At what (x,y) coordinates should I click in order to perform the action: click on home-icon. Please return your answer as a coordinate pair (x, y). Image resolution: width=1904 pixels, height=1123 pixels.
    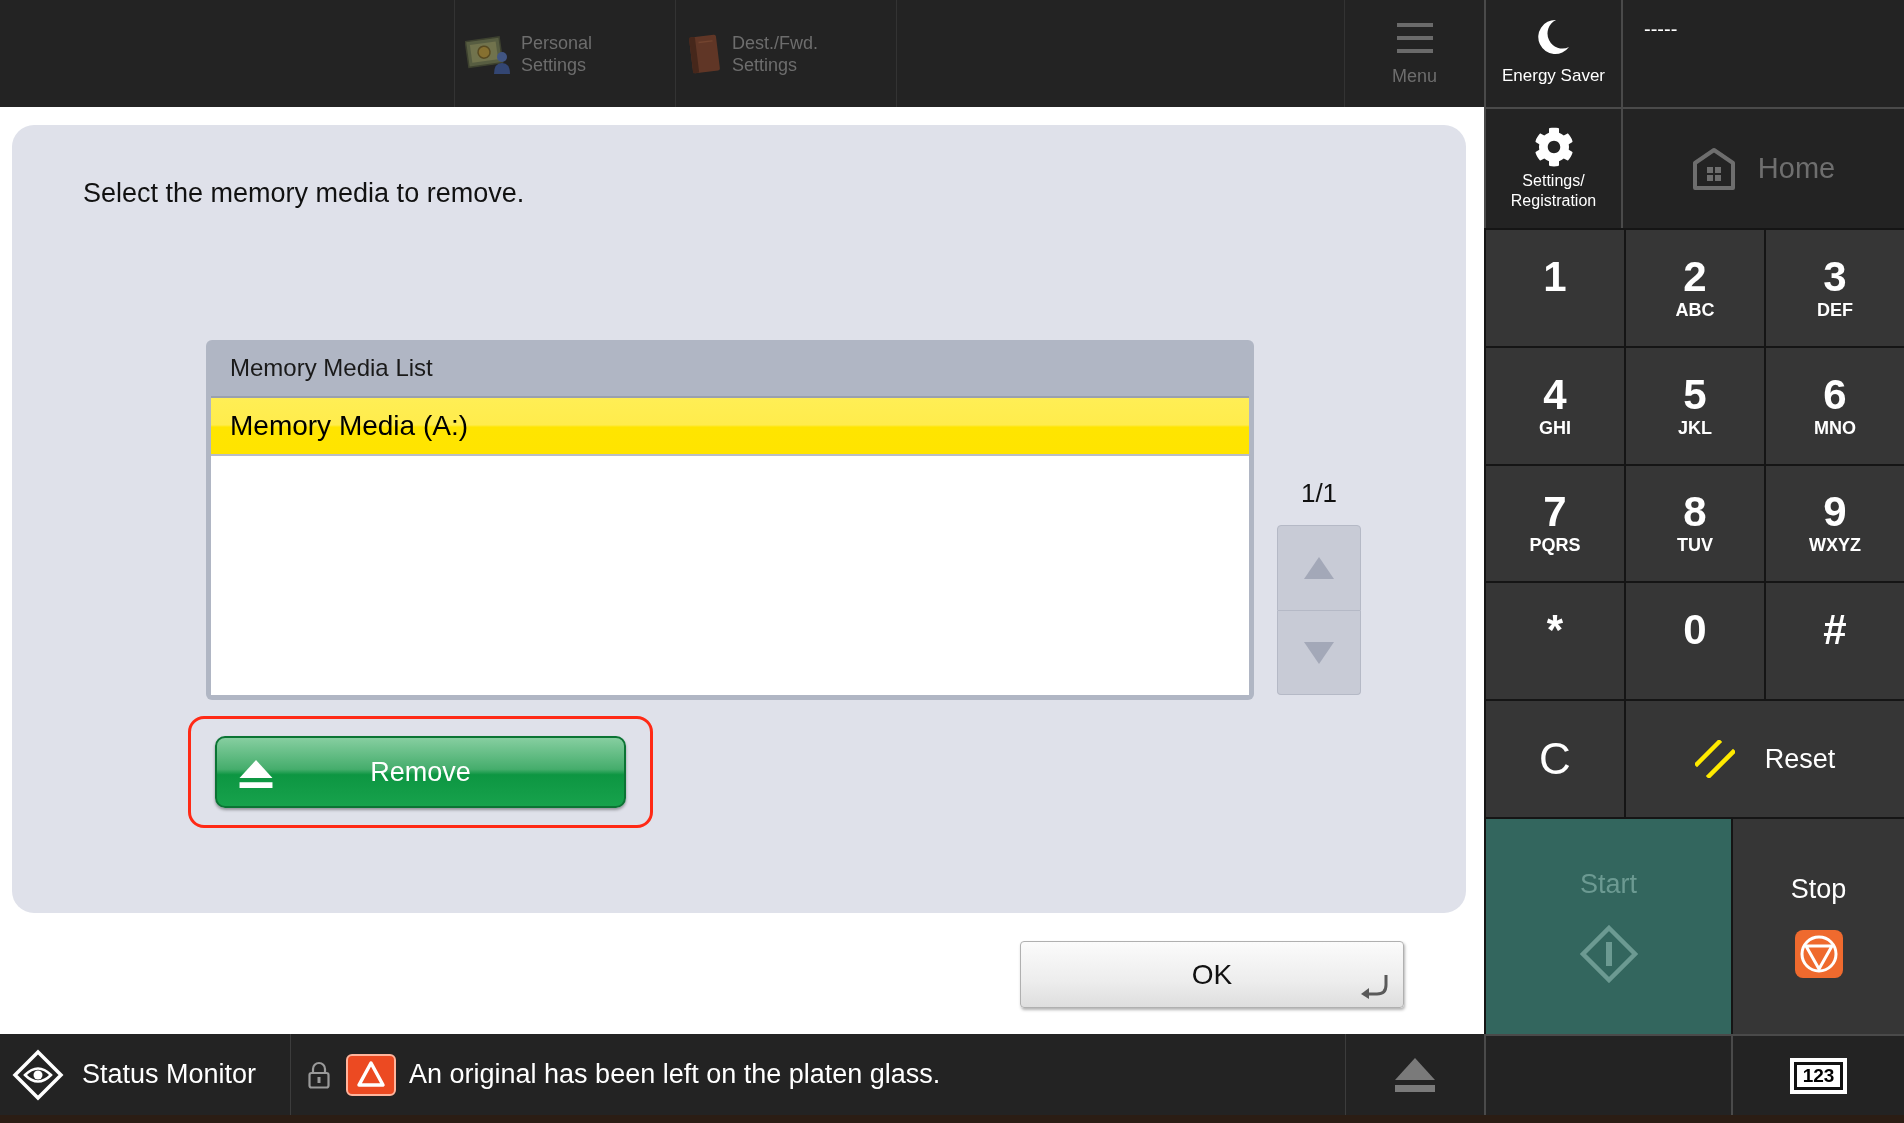
    Looking at the image, I should click on (1713, 168).